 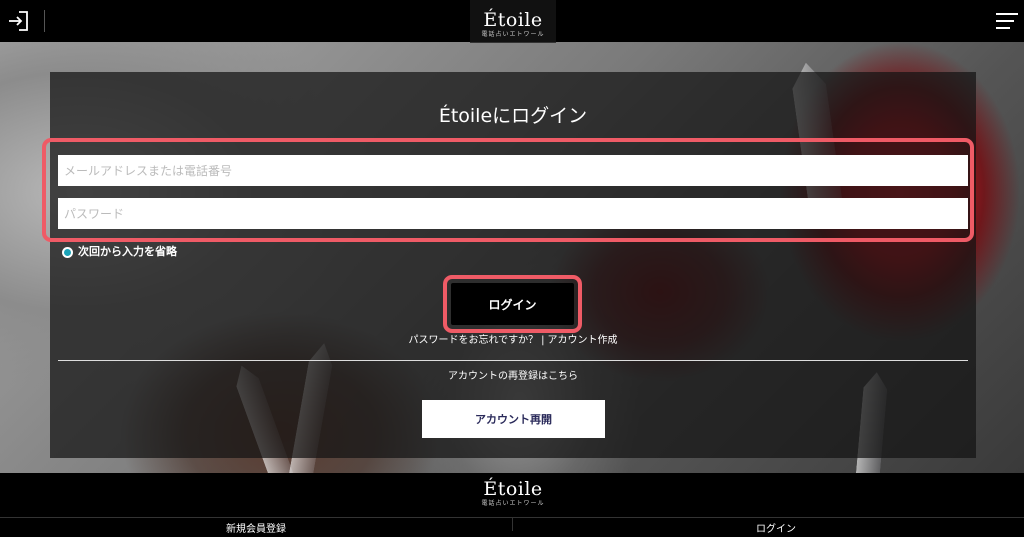 What do you see at coordinates (256, 530) in the screenshot?
I see `footer-register-link: 新規会員登録` at bounding box center [256, 530].